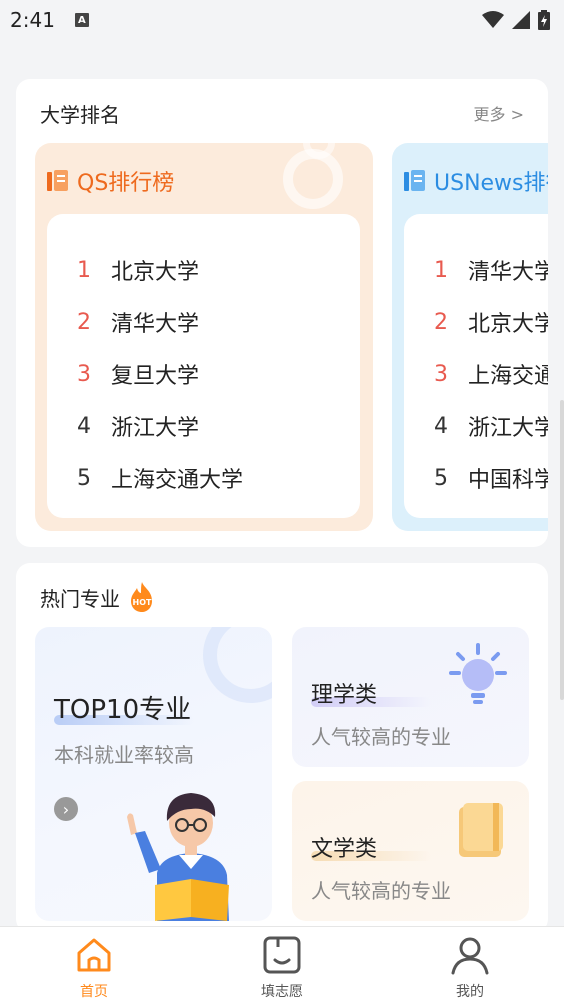  I want to click on home-icon, so click(94, 955).